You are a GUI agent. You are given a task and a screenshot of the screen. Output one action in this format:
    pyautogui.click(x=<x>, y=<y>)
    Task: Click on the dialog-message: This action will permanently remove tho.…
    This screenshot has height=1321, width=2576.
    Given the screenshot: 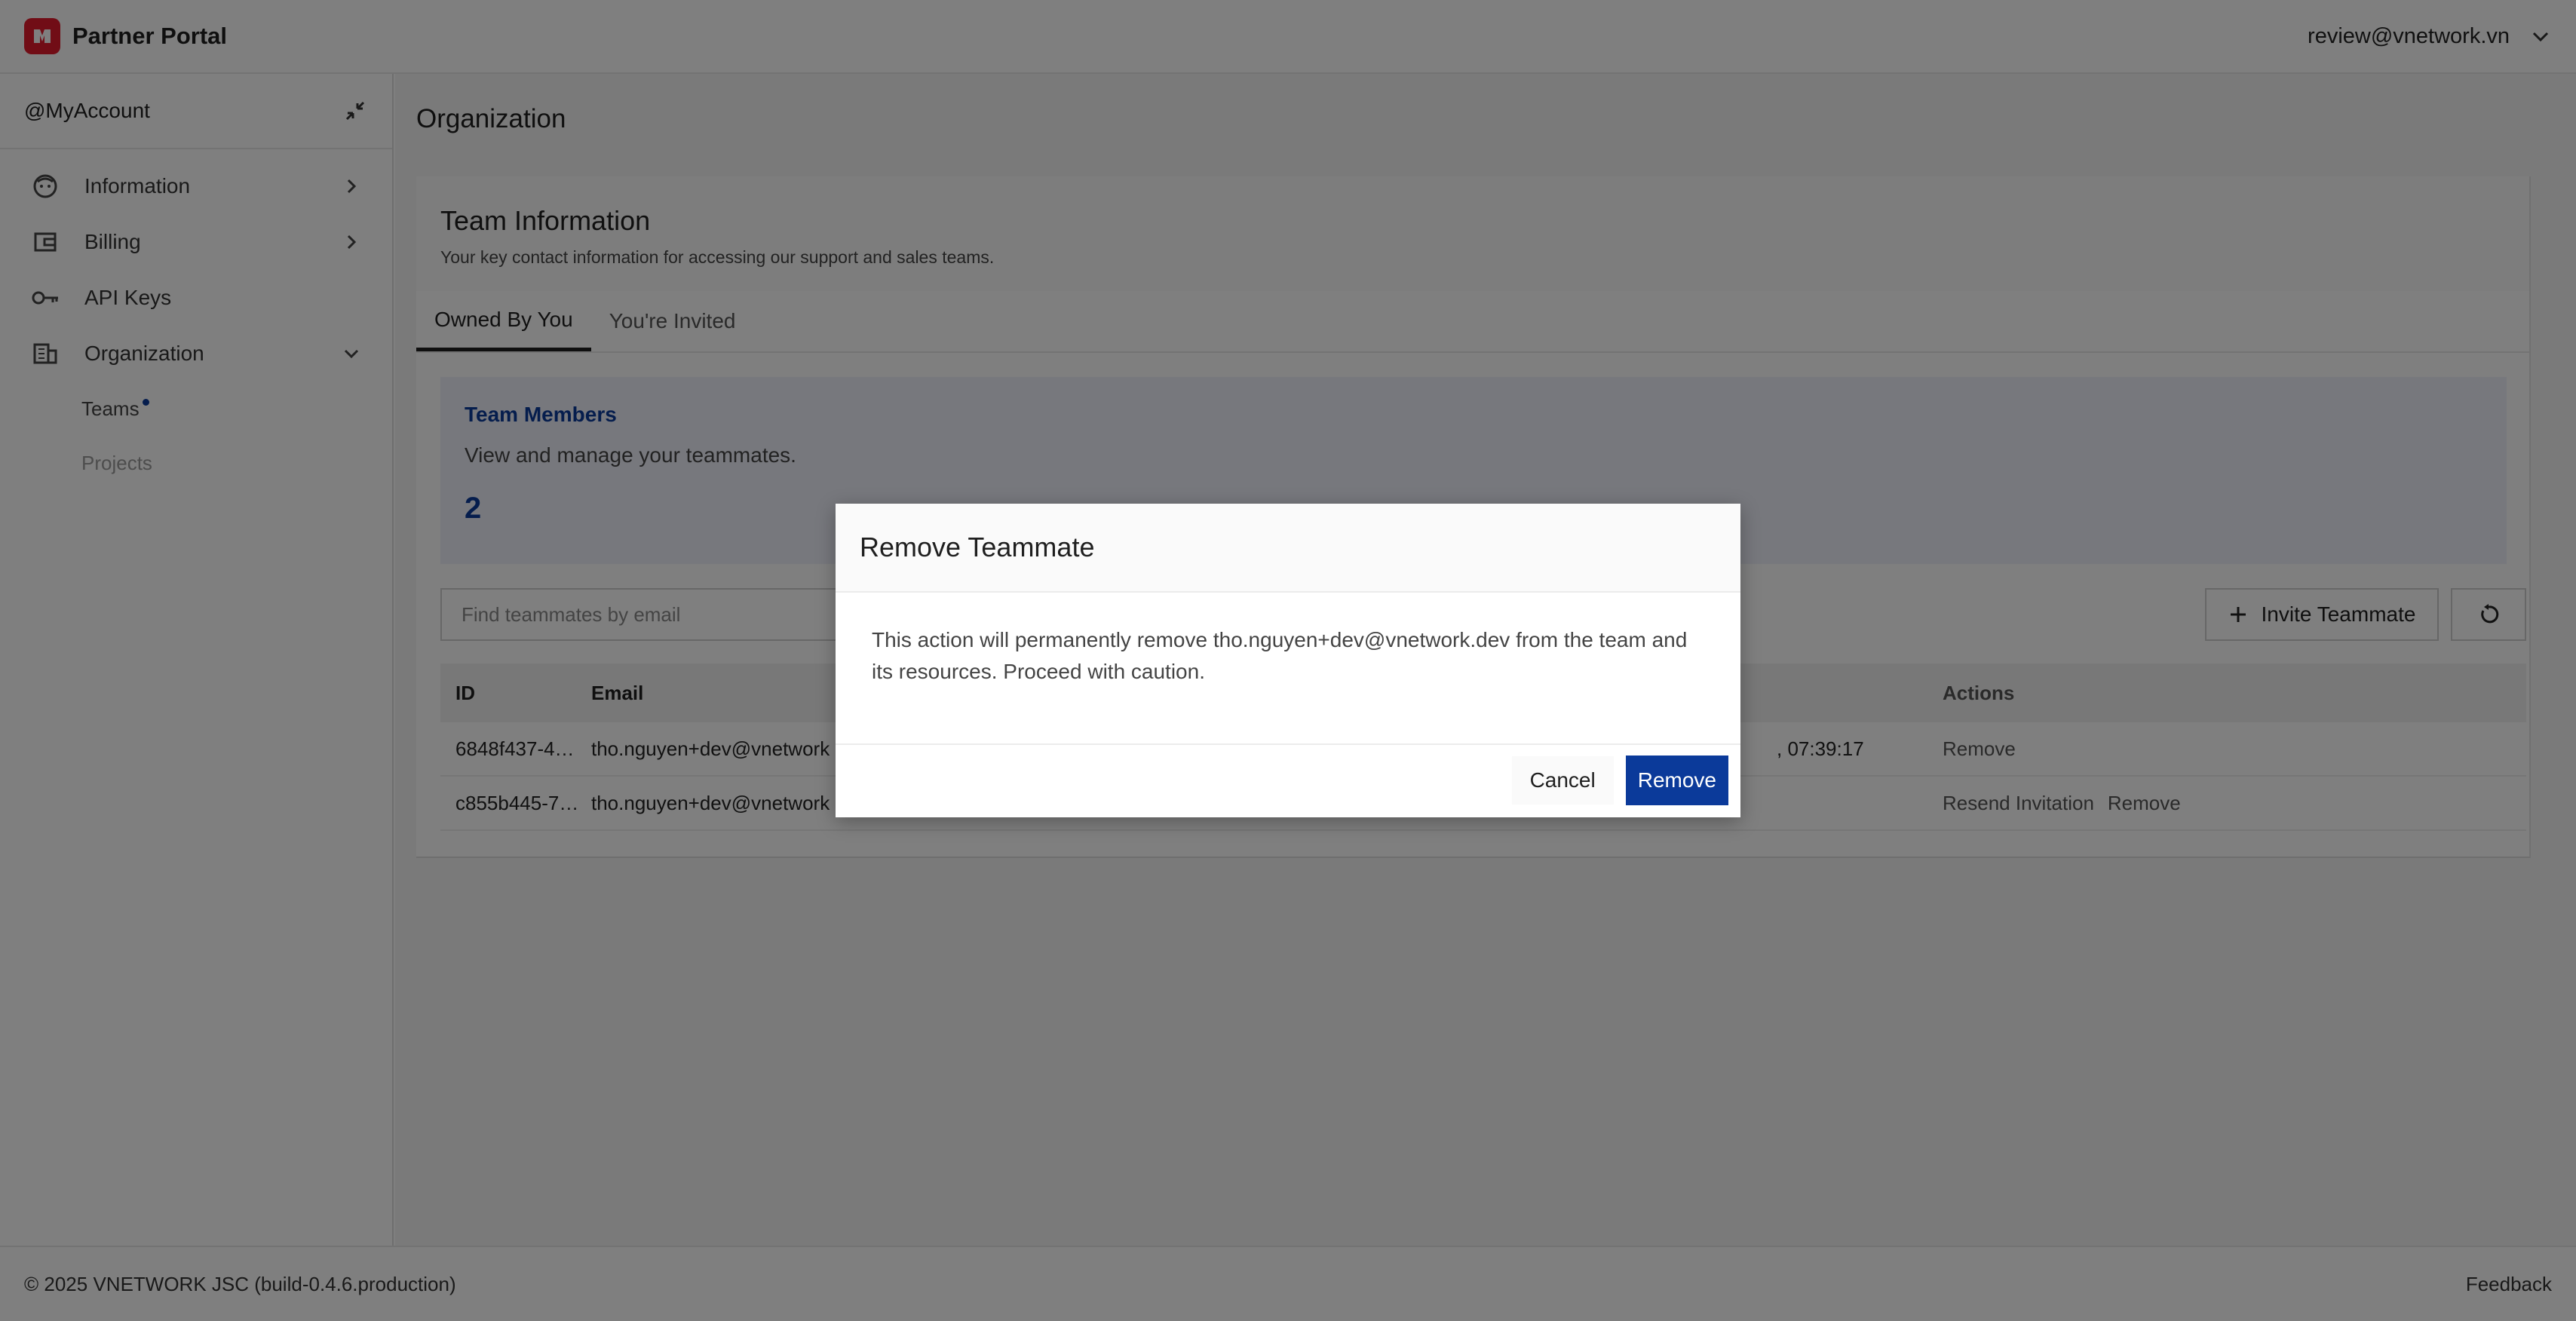 What is the action you would take?
    pyautogui.click(x=1280, y=655)
    